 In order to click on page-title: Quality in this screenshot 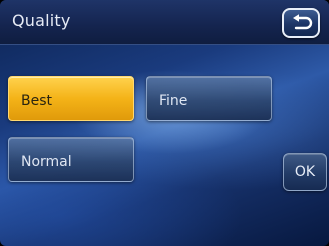, I will do `click(41, 20)`.